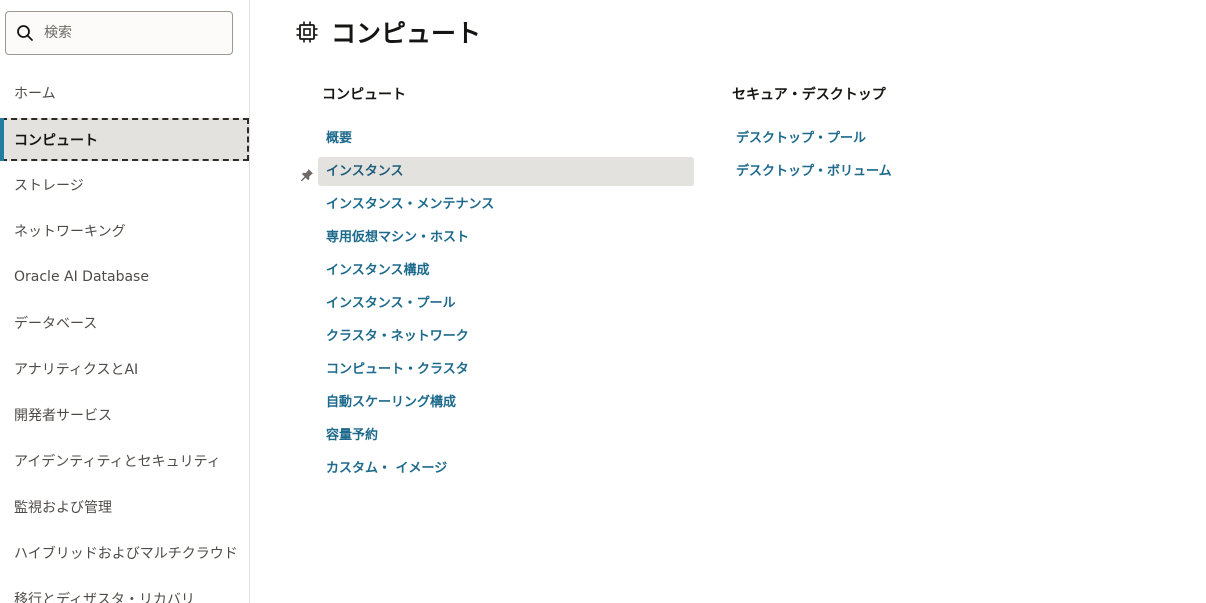  Describe the element at coordinates (124, 589) in the screenshot. I see `sidebar-item-migration-dr: 移行とディザスタ・リカバリ` at that location.